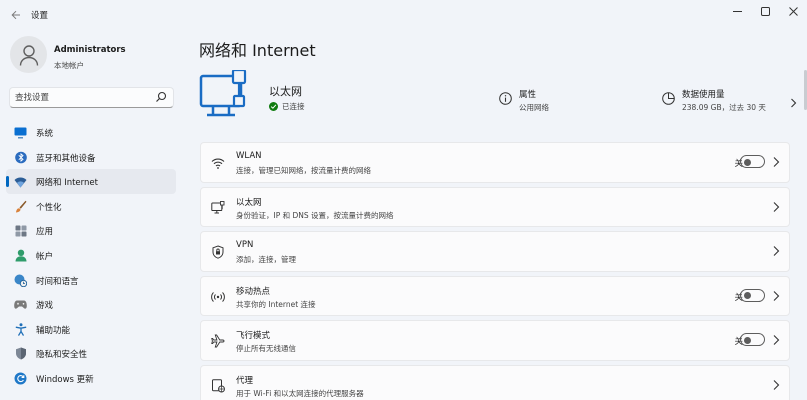  Describe the element at coordinates (95, 56) in the screenshot. I see `user-profile: Administrators 本地帐户` at that location.